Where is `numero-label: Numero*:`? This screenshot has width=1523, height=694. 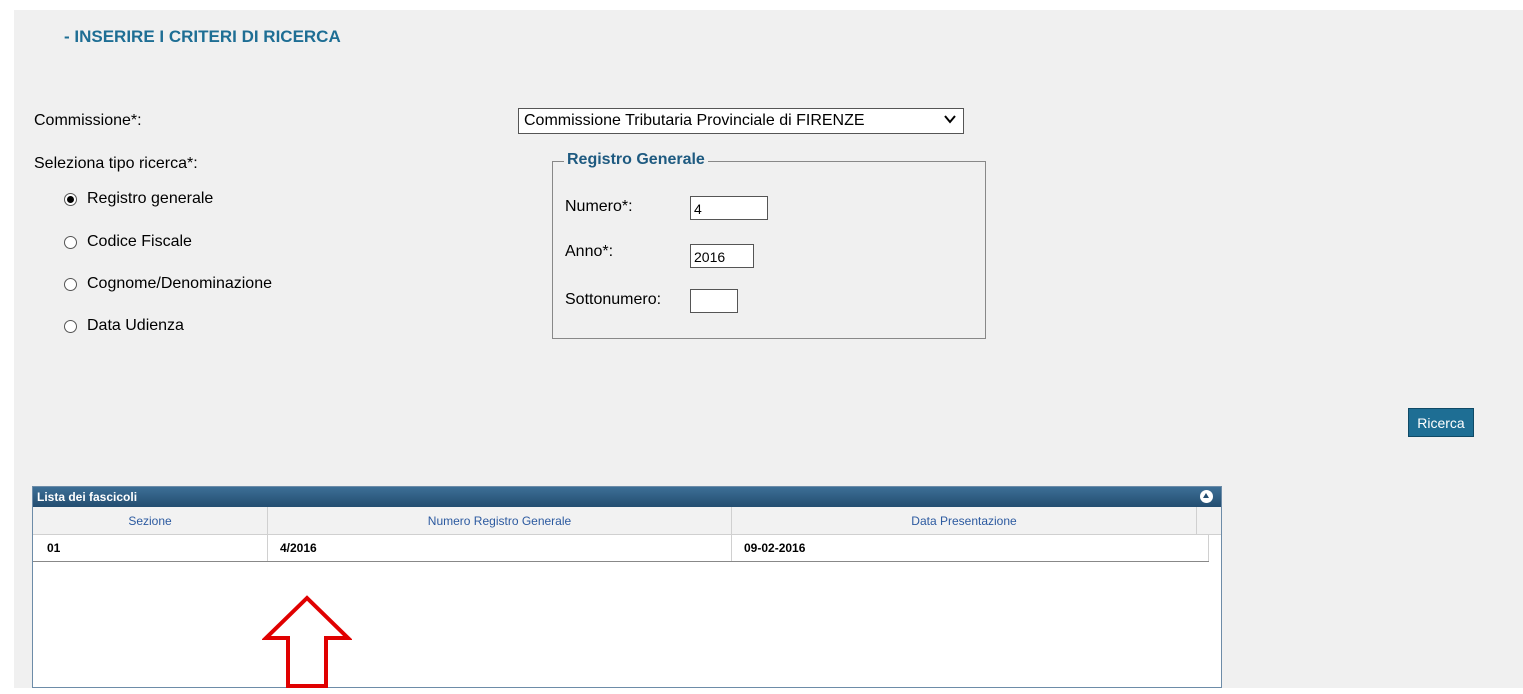
numero-label: Numero*: is located at coordinates (599, 206).